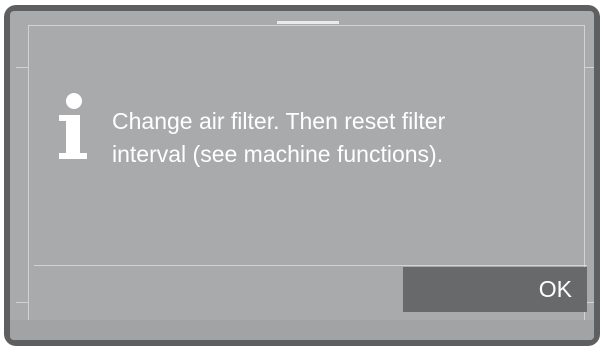 The image size is (604, 350). What do you see at coordinates (495, 289) in the screenshot?
I see `ok-button: OK` at bounding box center [495, 289].